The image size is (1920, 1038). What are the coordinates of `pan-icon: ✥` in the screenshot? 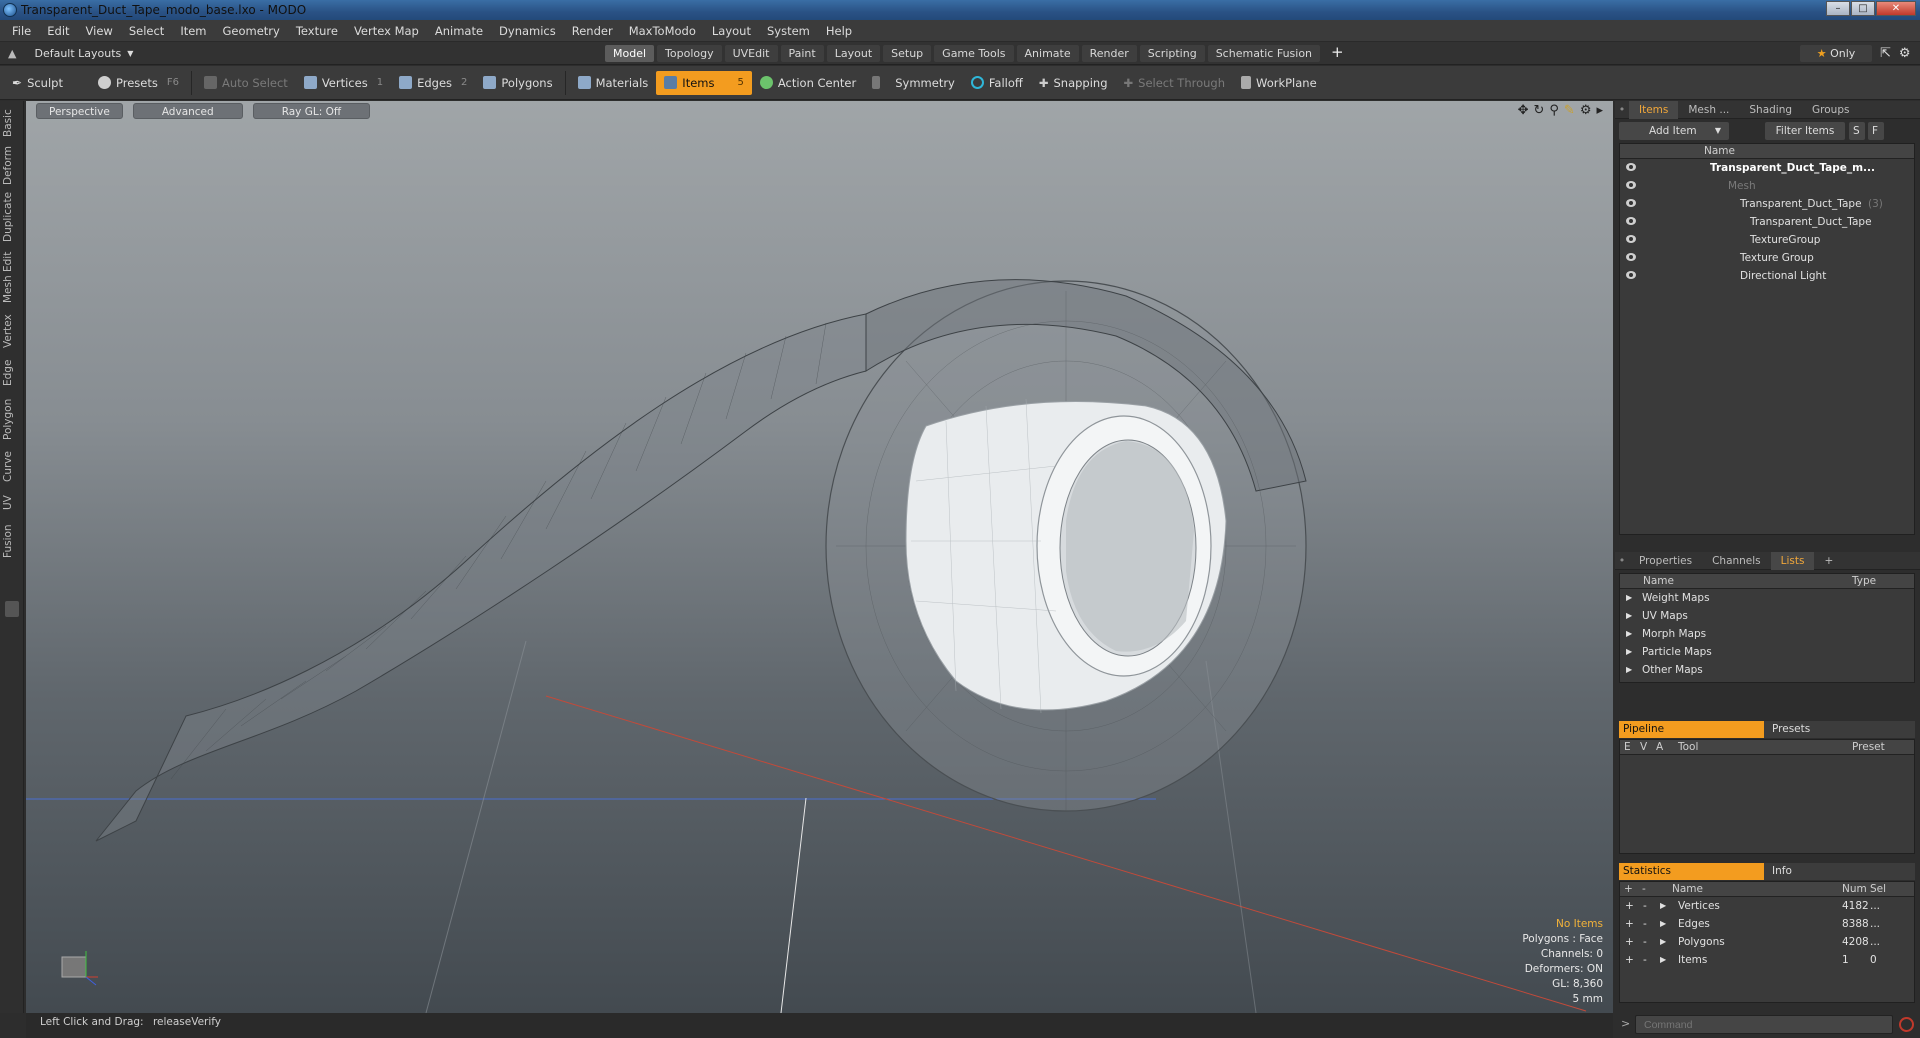 It's located at (1523, 110).